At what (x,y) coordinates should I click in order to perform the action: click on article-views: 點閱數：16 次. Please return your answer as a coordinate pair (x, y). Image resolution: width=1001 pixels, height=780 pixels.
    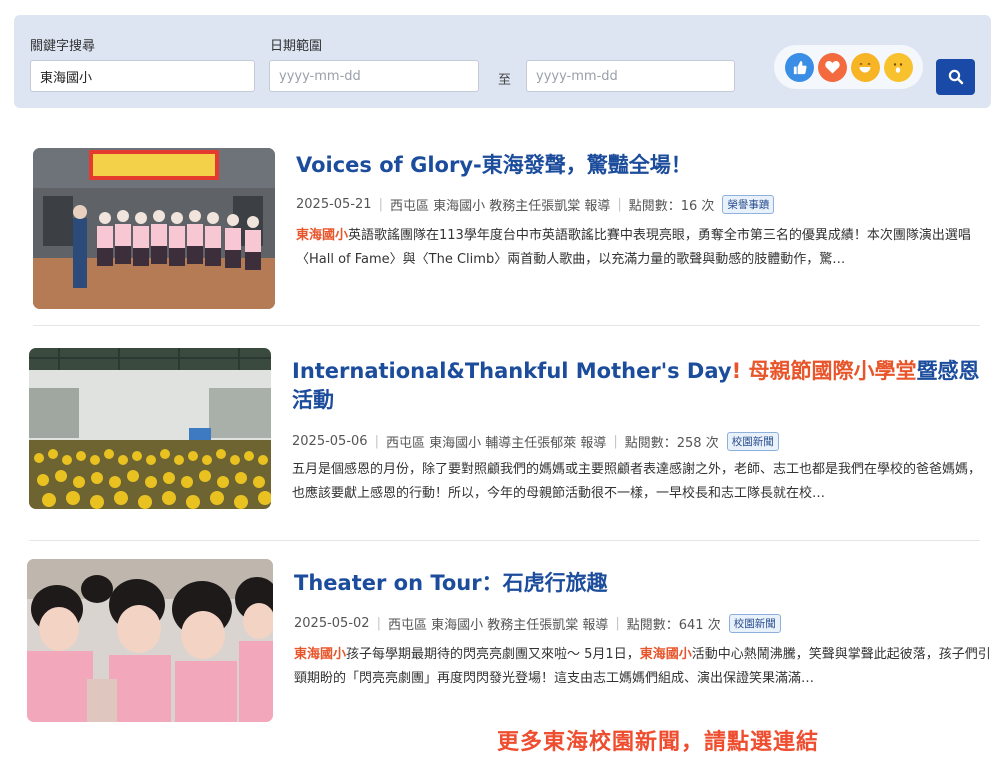
    Looking at the image, I should click on (671, 206).